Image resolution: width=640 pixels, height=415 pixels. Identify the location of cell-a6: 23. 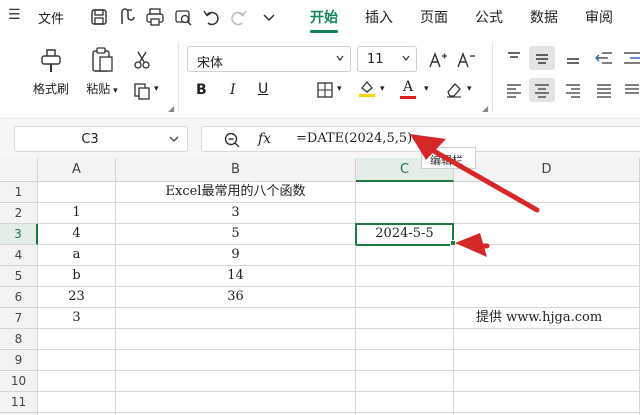
(77, 297).